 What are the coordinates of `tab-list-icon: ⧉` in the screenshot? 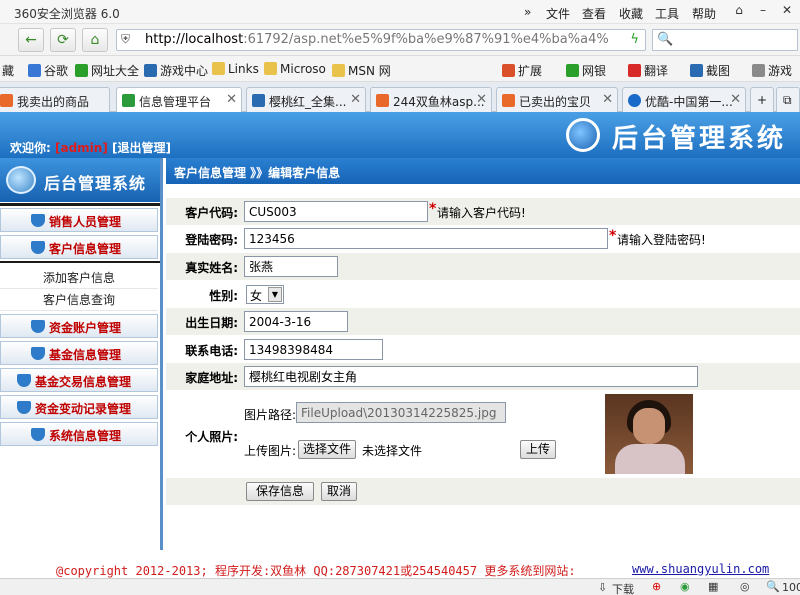 It's located at (788, 99).